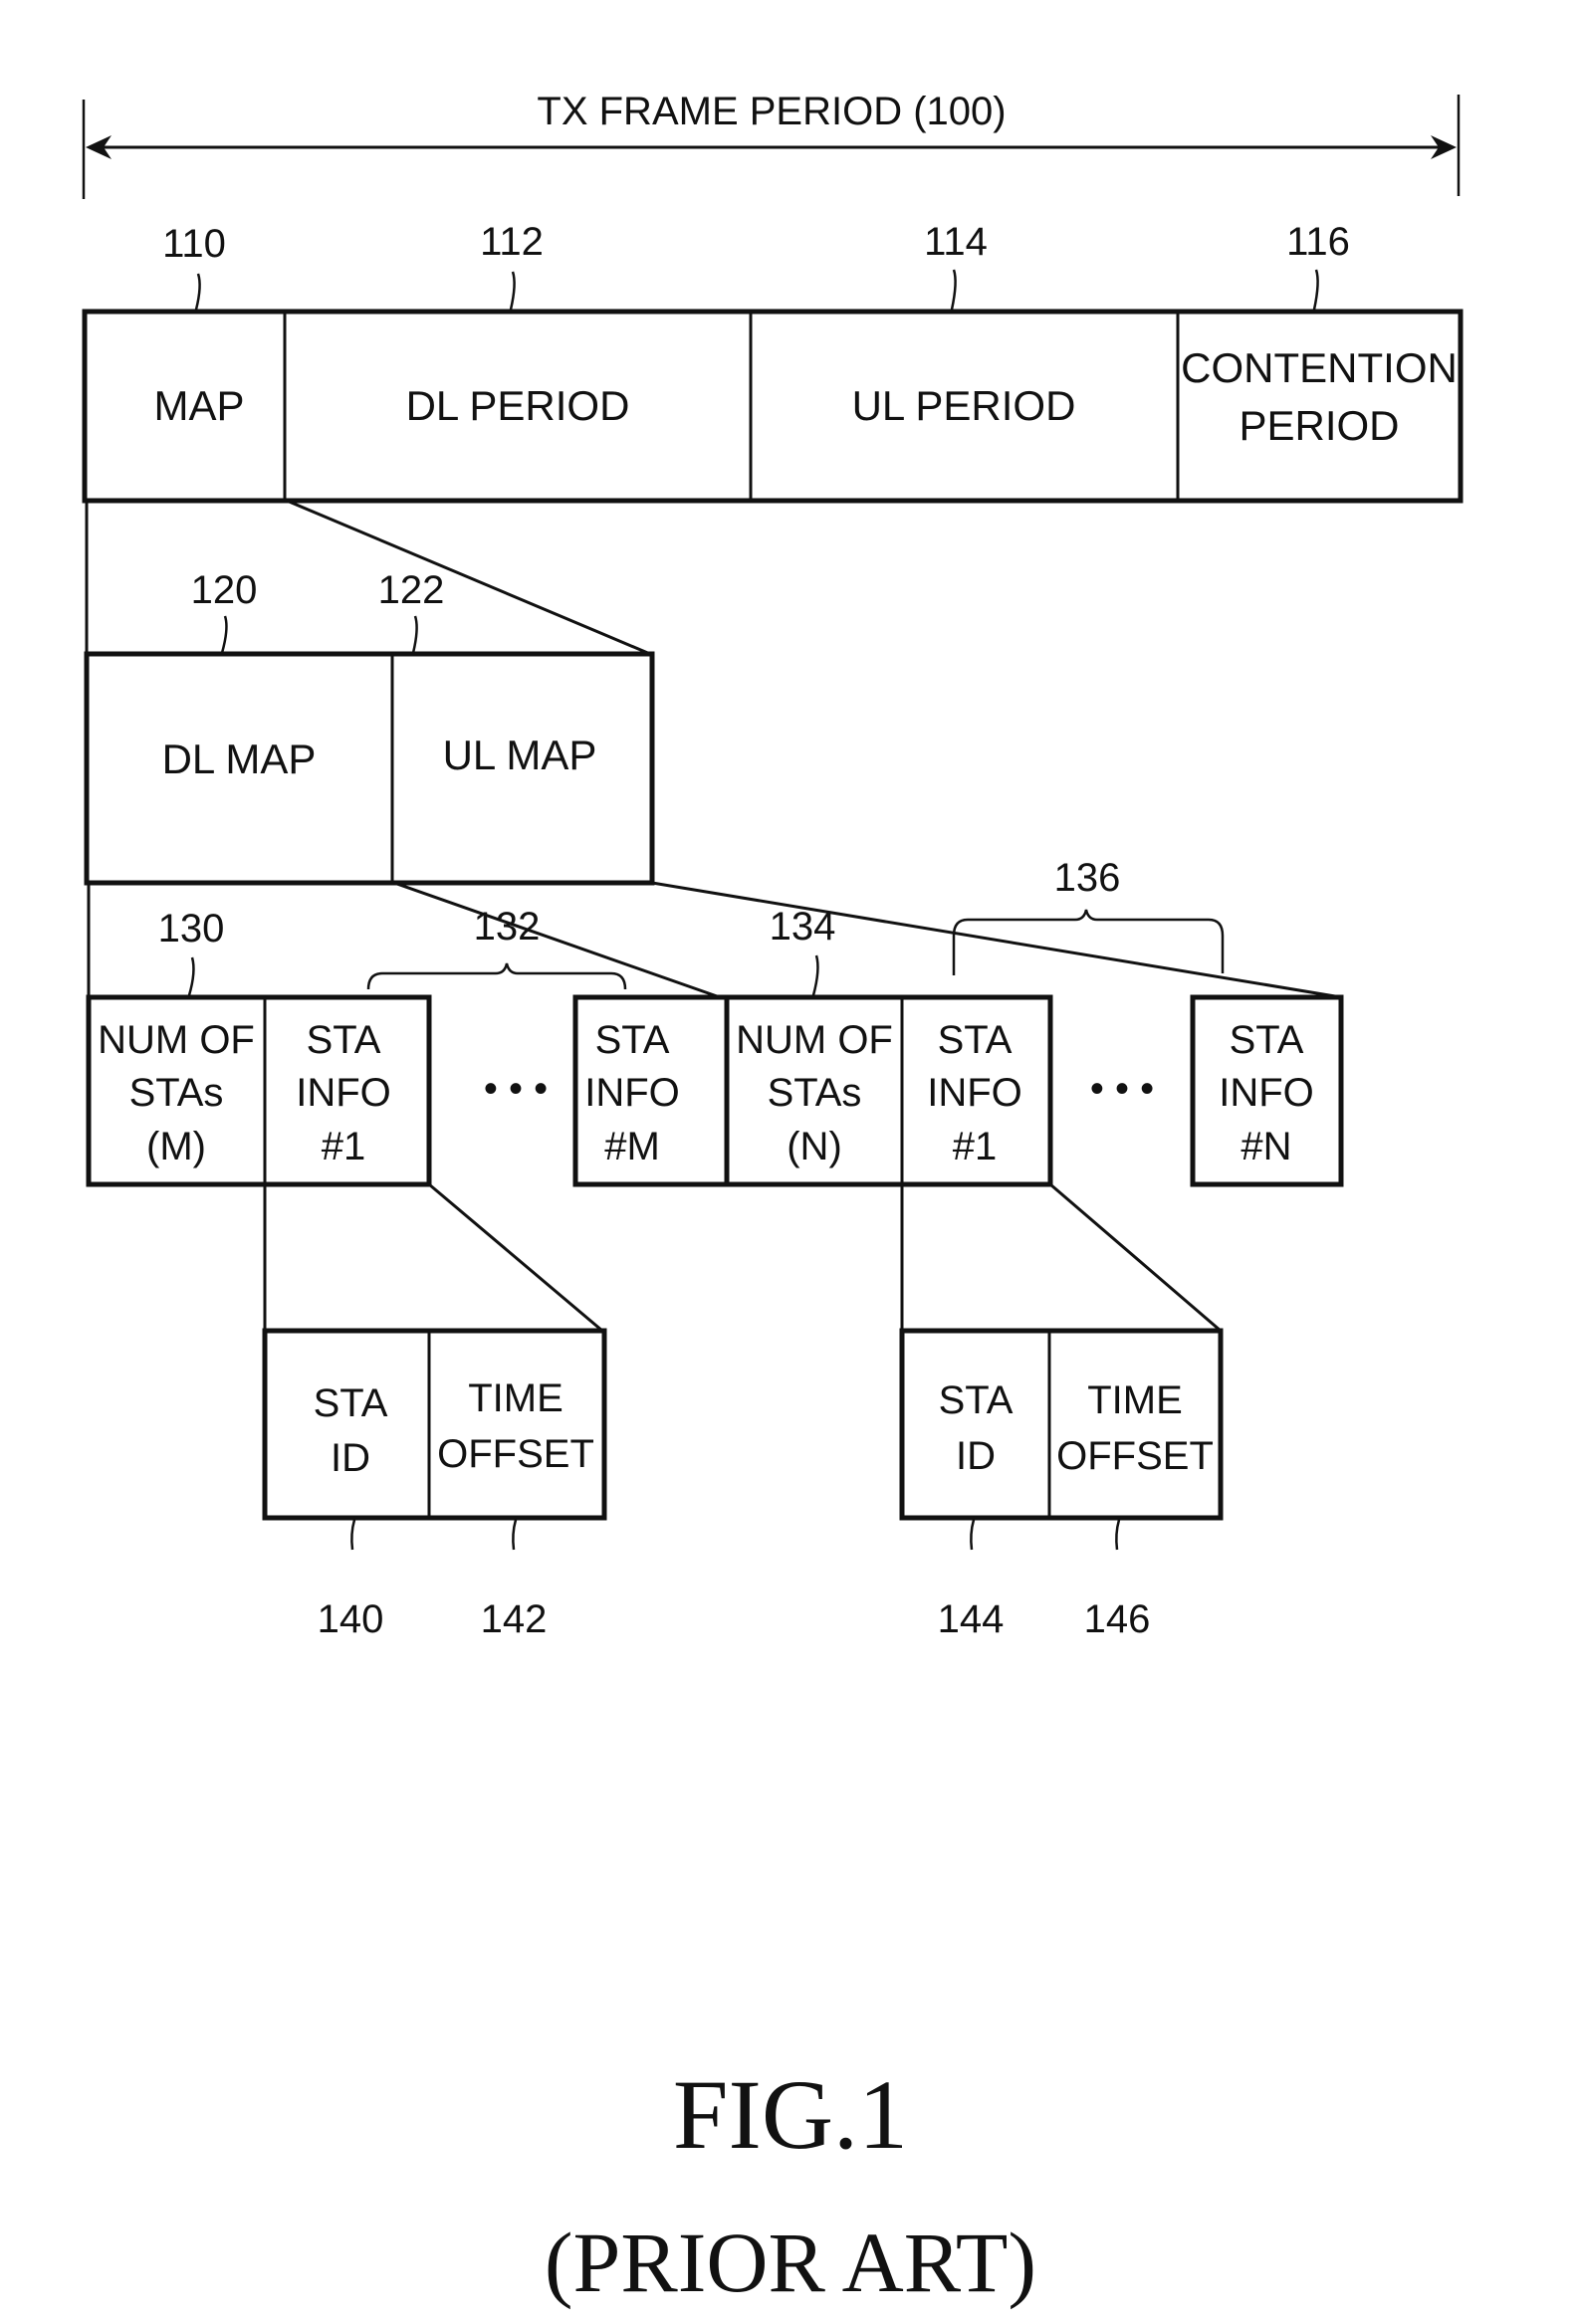 The image size is (1579, 2324). I want to click on ref-146: 146, so click(1117, 1619).